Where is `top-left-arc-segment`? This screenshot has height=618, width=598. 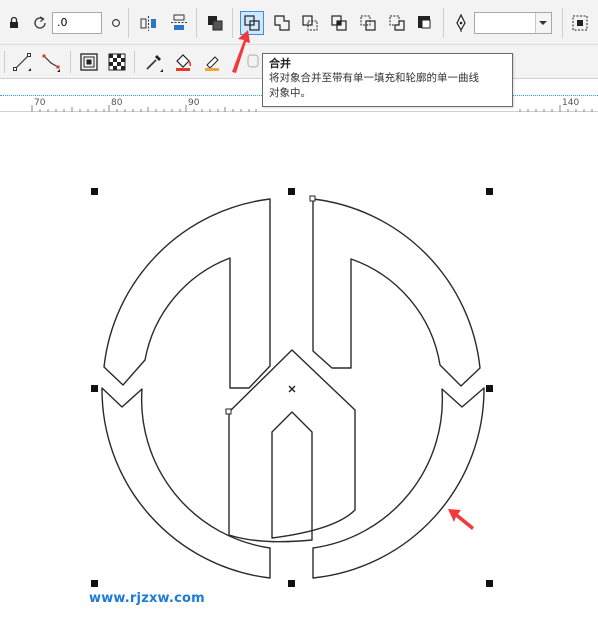 top-left-arc-segment is located at coordinates (187, 293).